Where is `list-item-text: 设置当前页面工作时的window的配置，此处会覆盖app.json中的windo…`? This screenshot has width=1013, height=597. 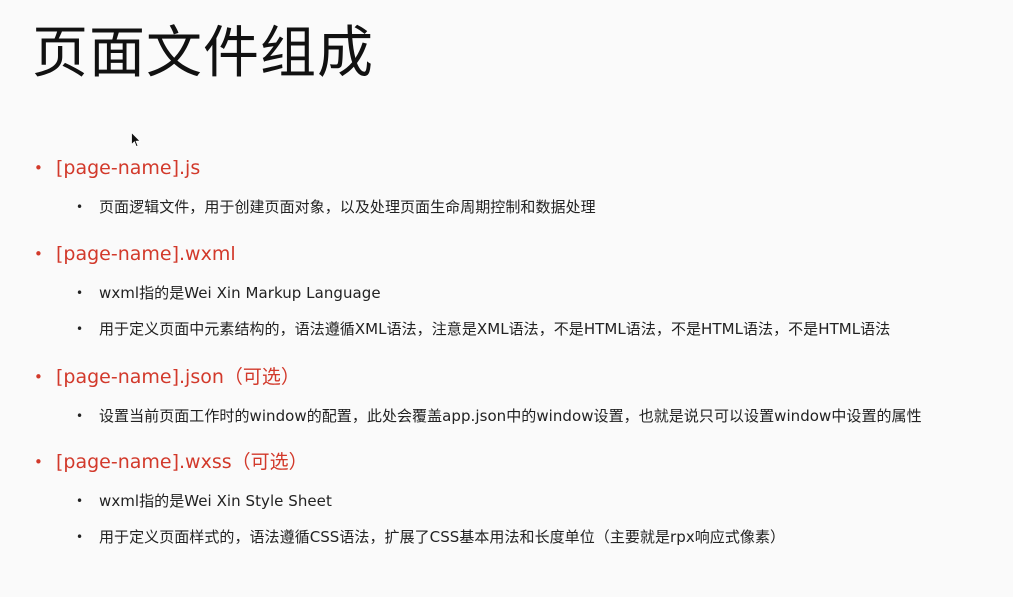
list-item-text: 设置当前页面工作时的window的配置，此处会覆盖app.json中的windo… is located at coordinates (510, 416).